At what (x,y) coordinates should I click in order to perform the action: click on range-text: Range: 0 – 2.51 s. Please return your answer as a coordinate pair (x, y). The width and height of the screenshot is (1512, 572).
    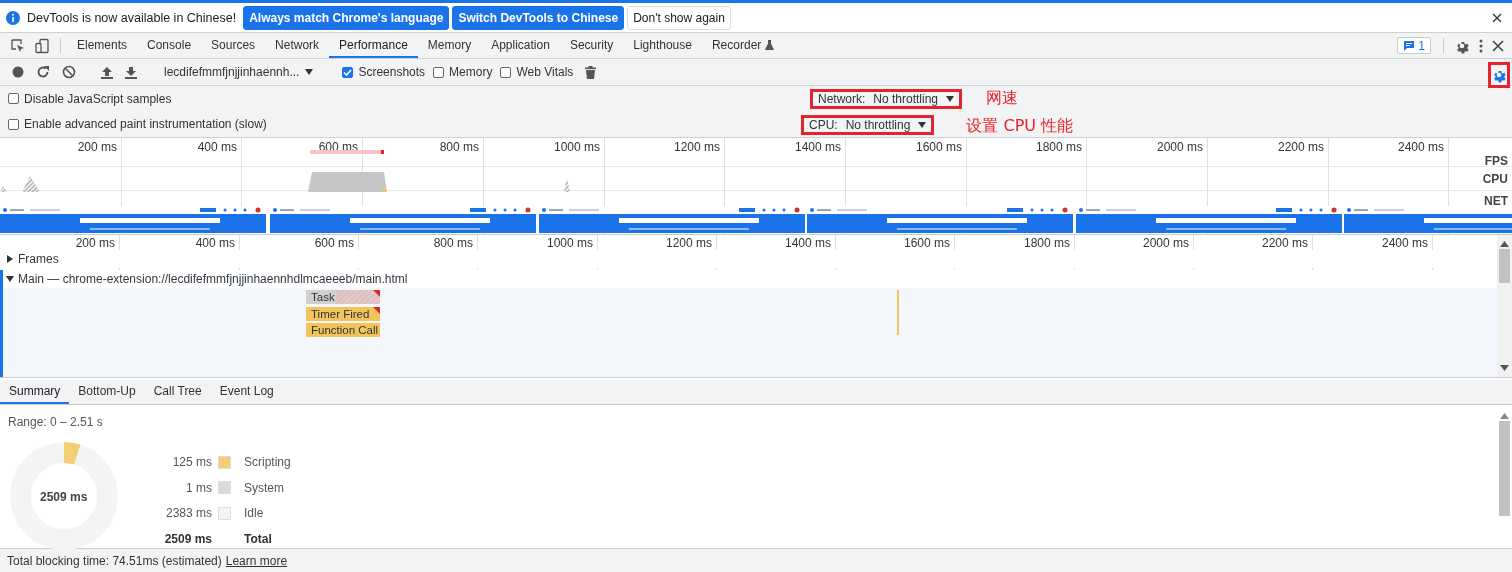
    Looking at the image, I should click on (55, 422).